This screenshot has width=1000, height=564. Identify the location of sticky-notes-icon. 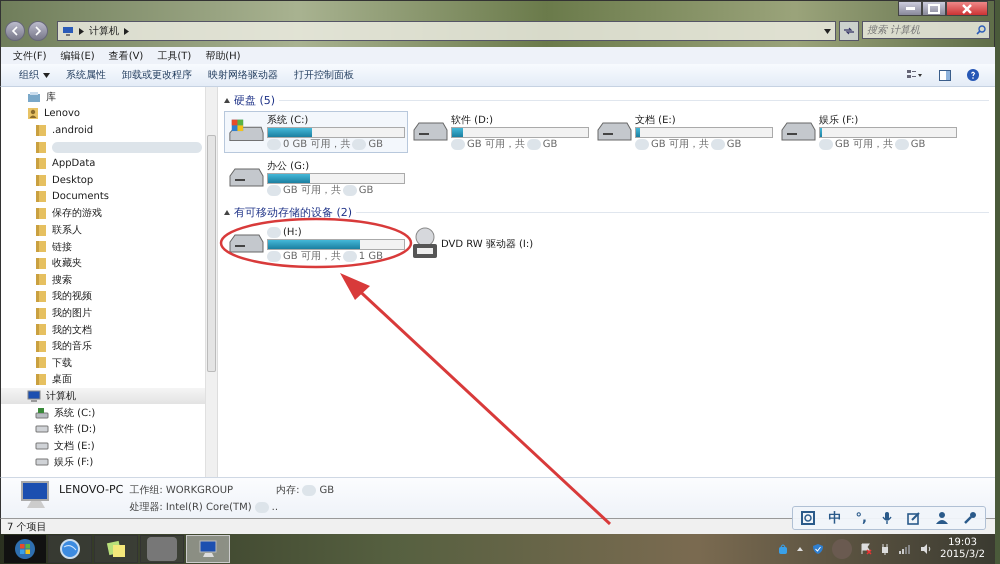
(116, 549).